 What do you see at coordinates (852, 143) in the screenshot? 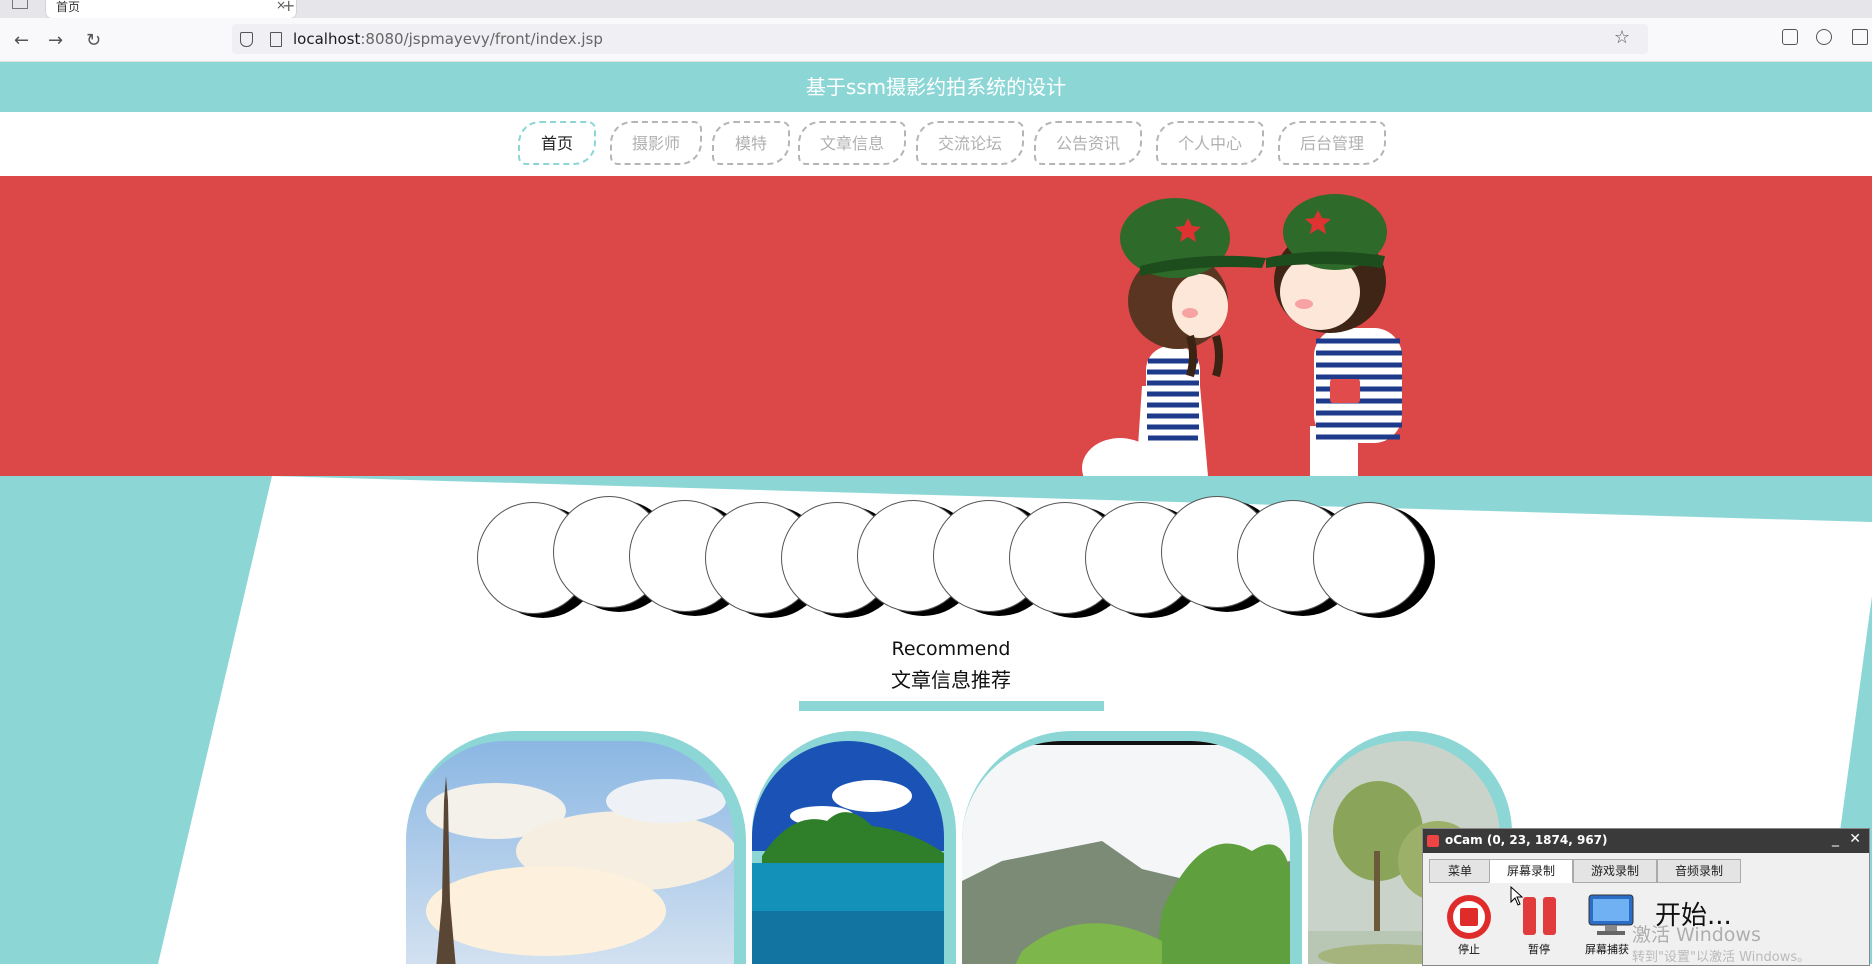
I see `nav-articles: 文章信息` at bounding box center [852, 143].